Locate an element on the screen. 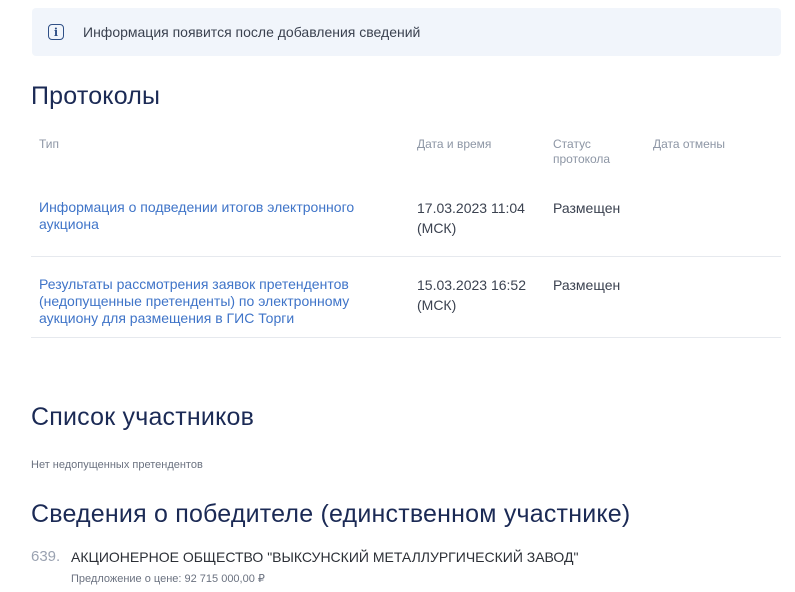  column-header-status-line1: Статус is located at coordinates (572, 144).